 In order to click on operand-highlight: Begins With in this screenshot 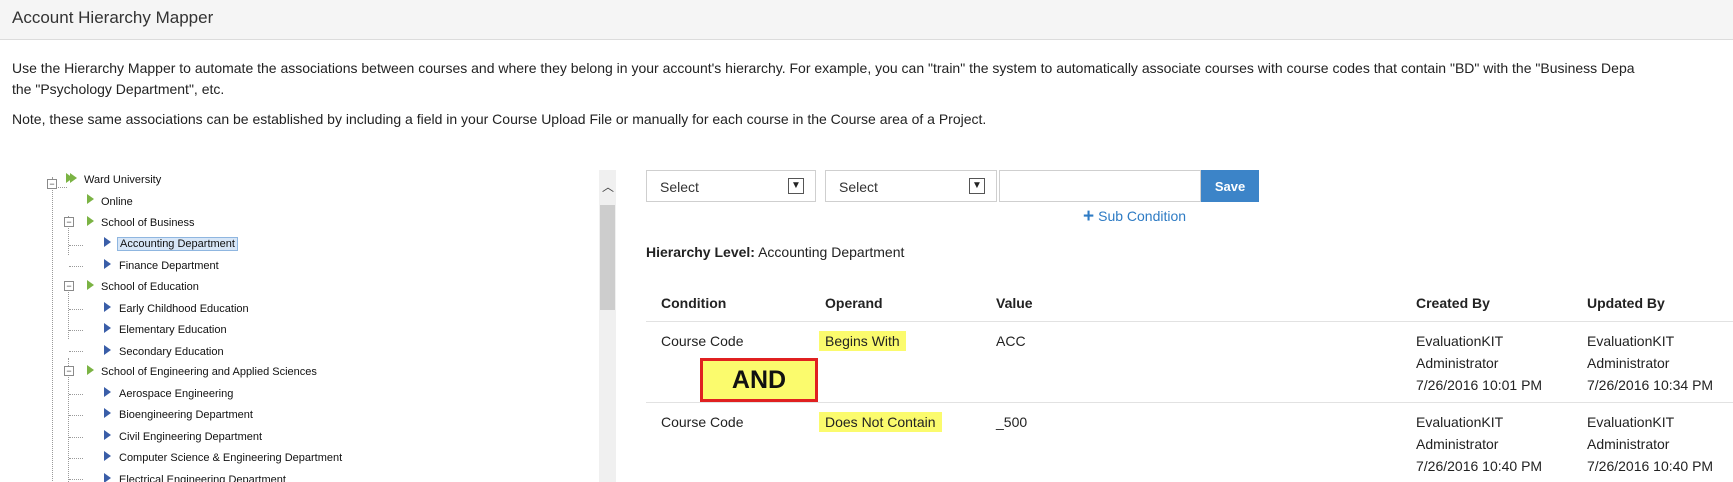, I will do `click(862, 341)`.